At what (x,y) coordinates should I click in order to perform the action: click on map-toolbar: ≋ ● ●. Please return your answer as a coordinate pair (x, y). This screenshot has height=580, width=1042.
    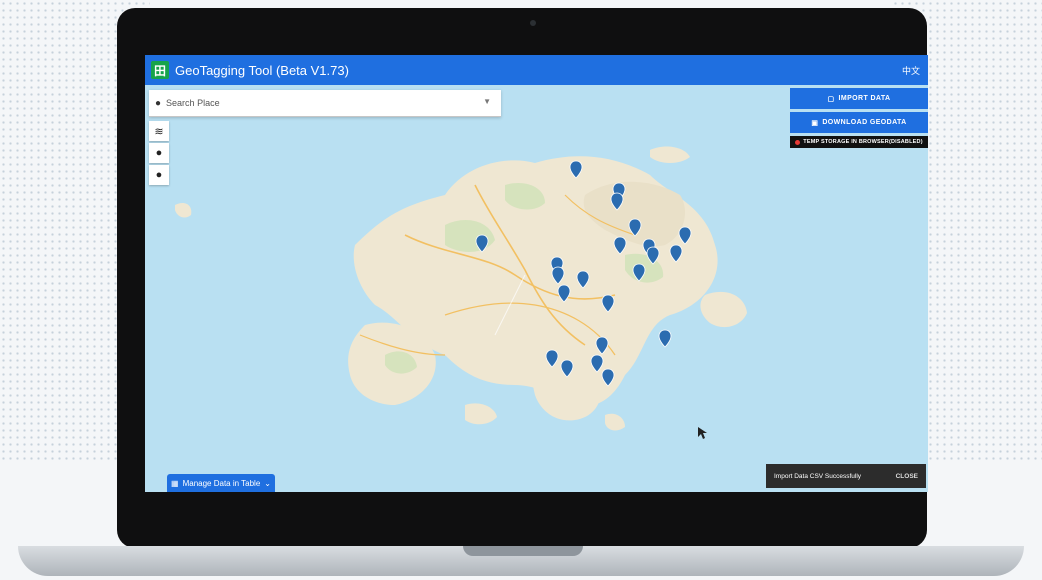
    Looking at the image, I should click on (159, 154).